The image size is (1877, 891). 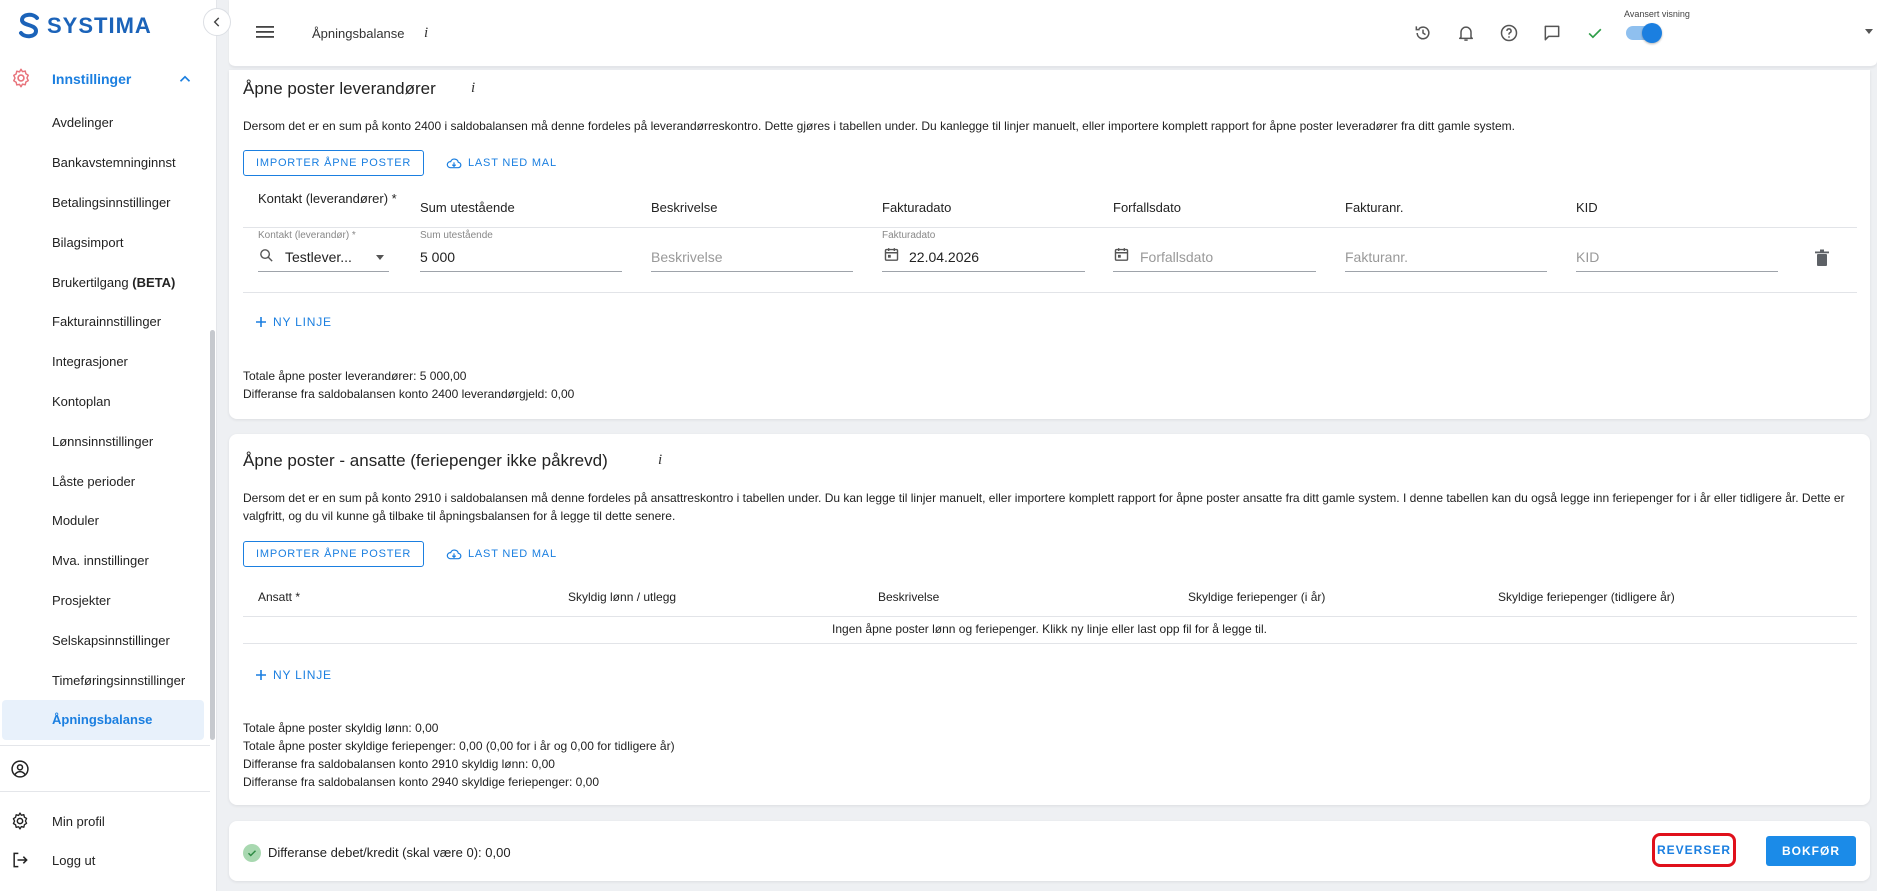 I want to click on gear-icon, so click(x=20, y=821).